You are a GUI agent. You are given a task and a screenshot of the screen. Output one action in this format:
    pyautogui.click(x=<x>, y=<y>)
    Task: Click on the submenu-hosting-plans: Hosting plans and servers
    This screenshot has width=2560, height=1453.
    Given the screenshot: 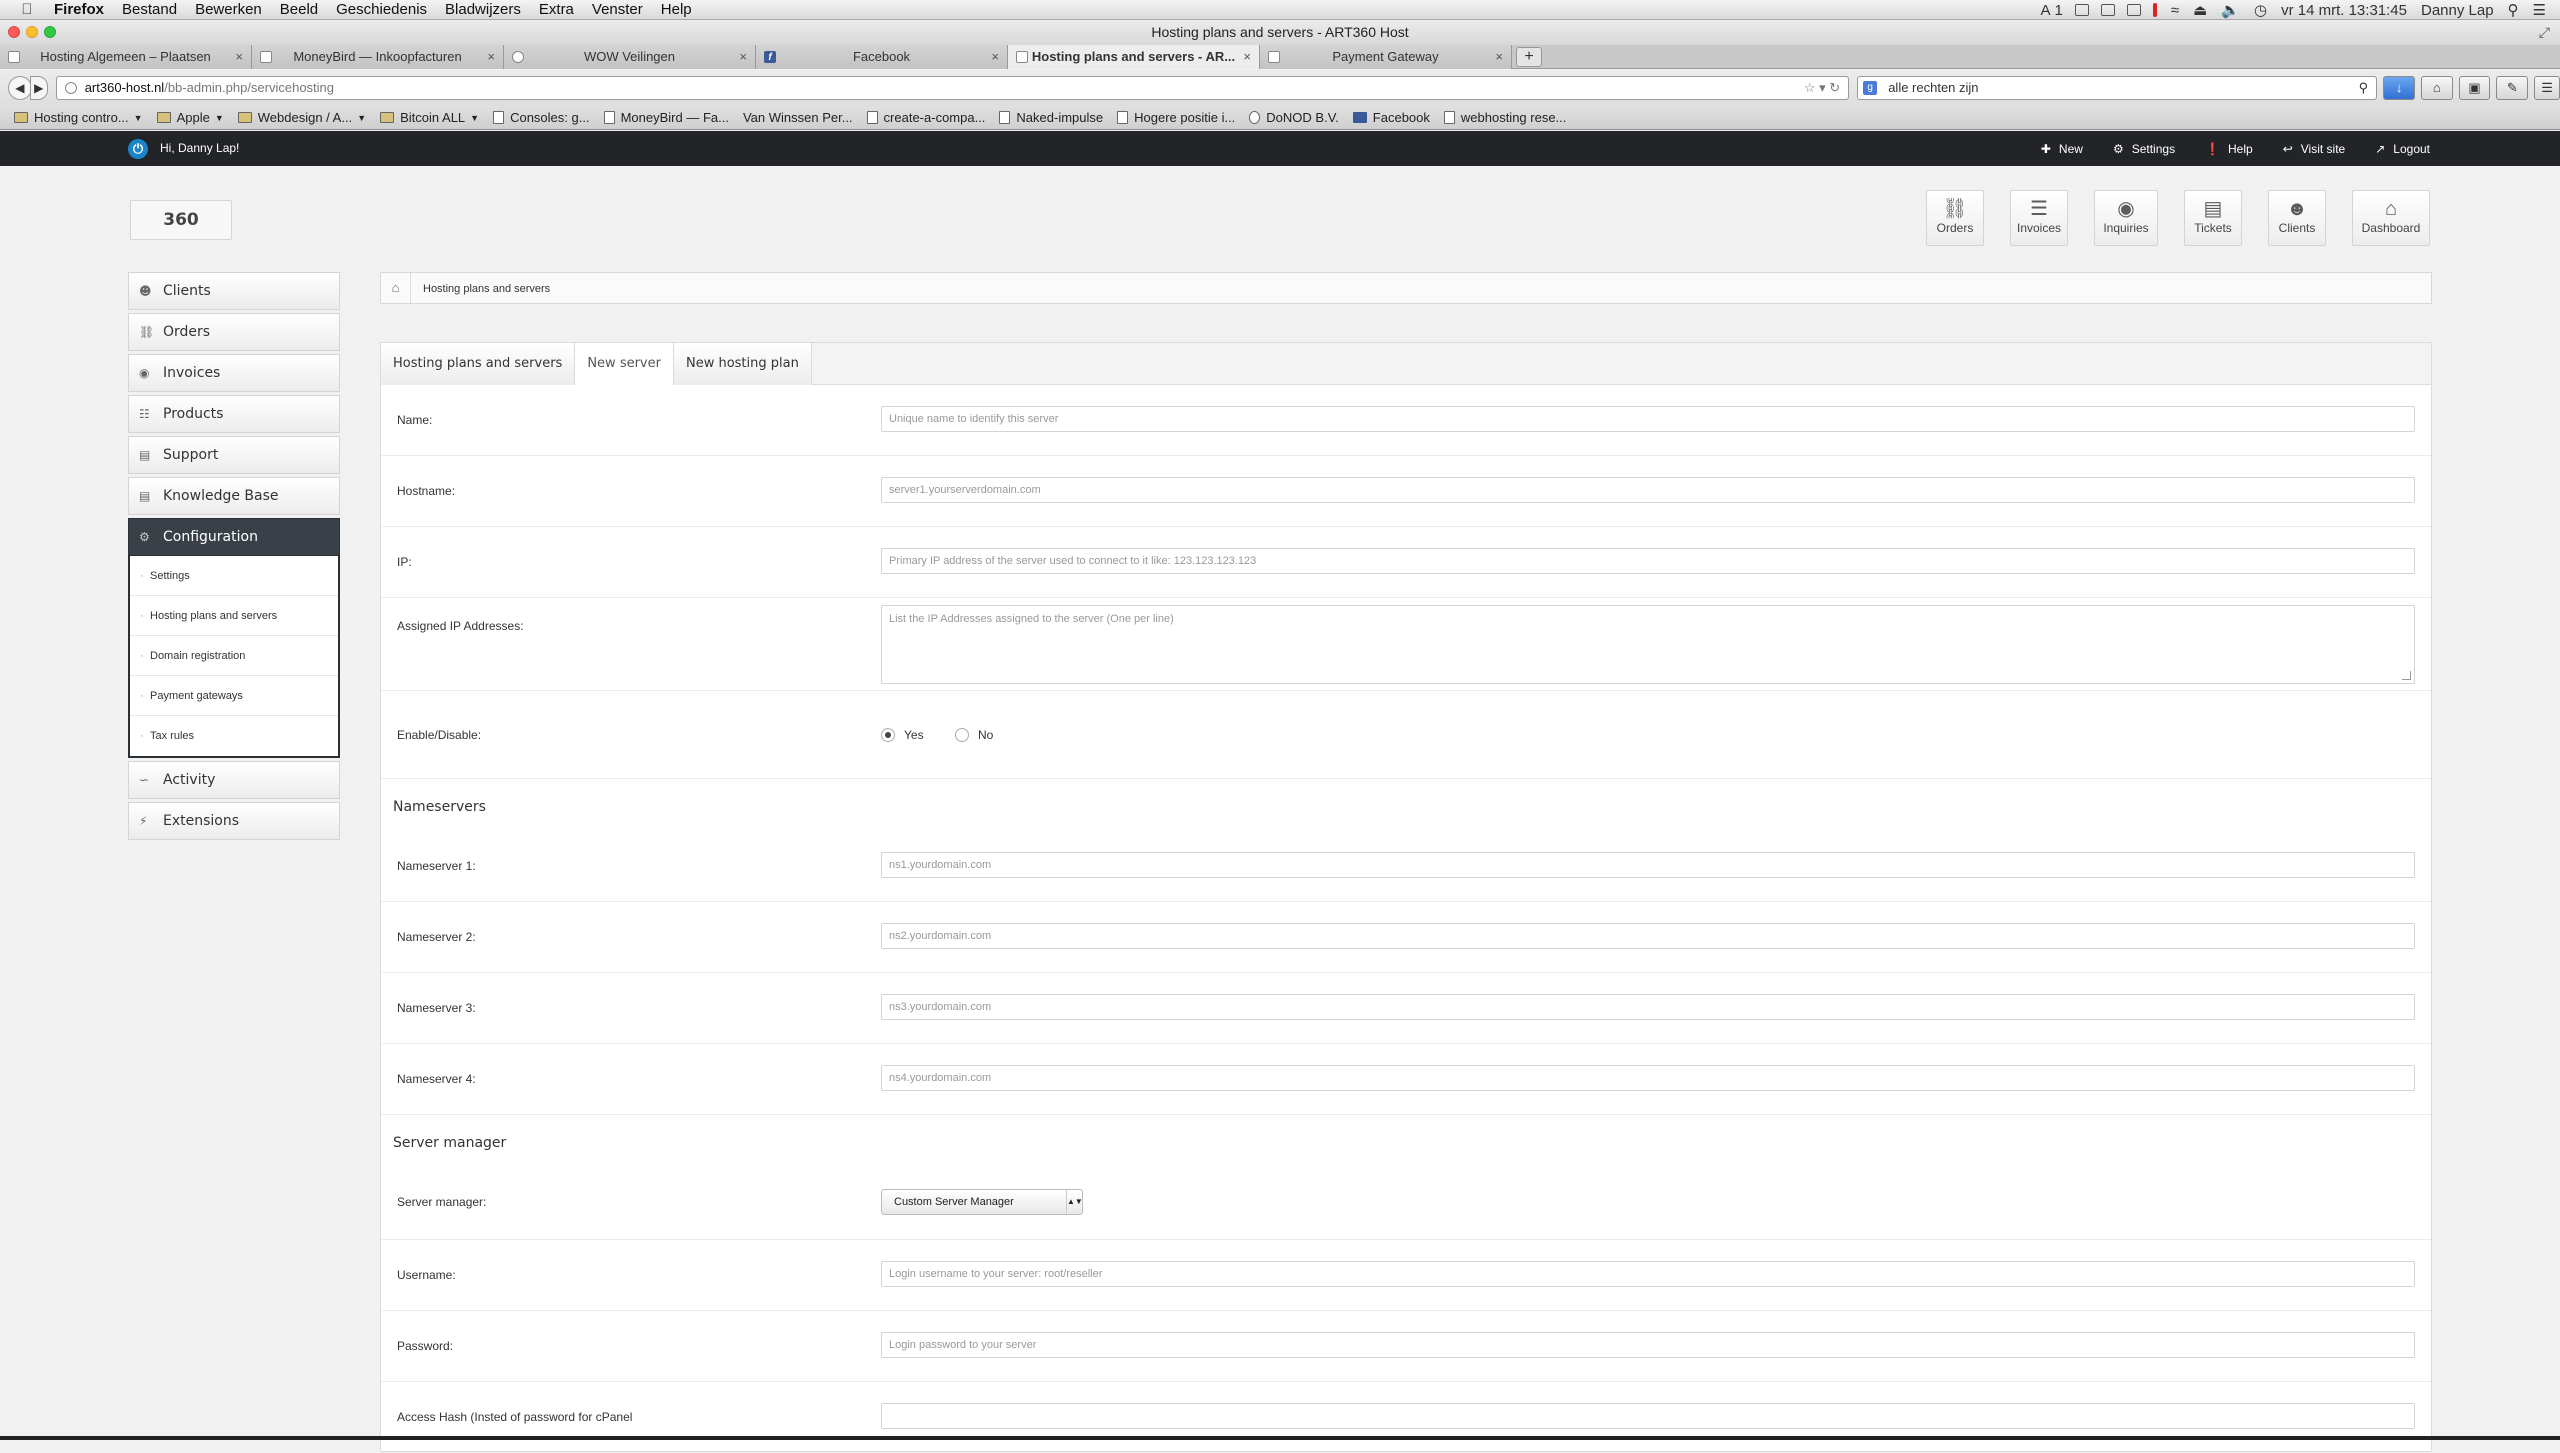 What is the action you would take?
    pyautogui.click(x=234, y=616)
    